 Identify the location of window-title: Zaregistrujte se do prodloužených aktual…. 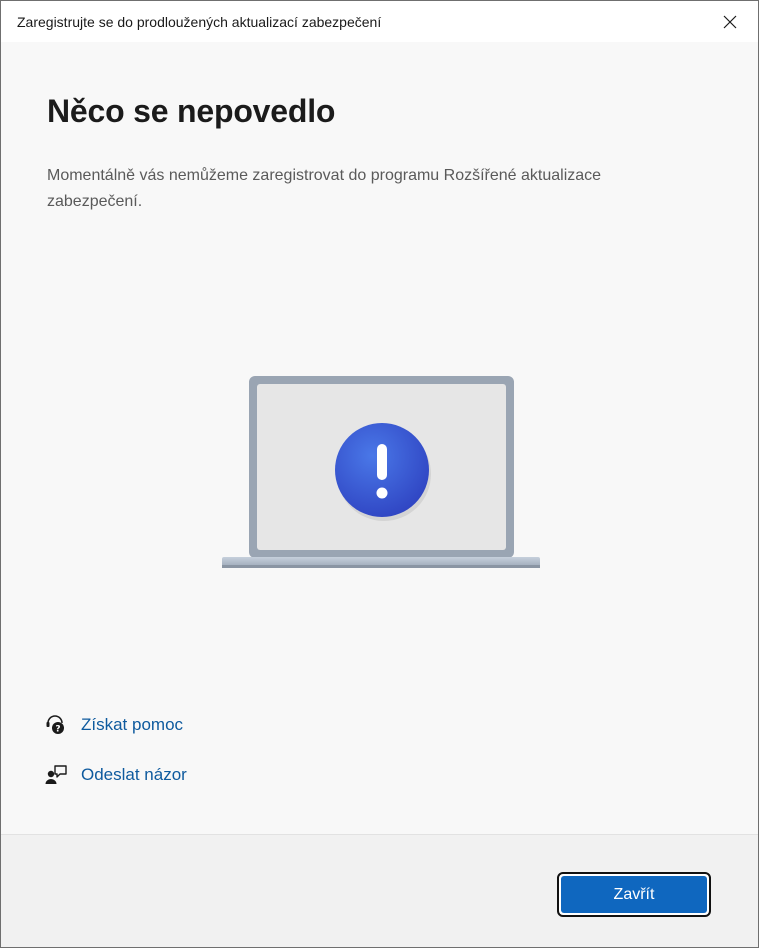
(199, 21).